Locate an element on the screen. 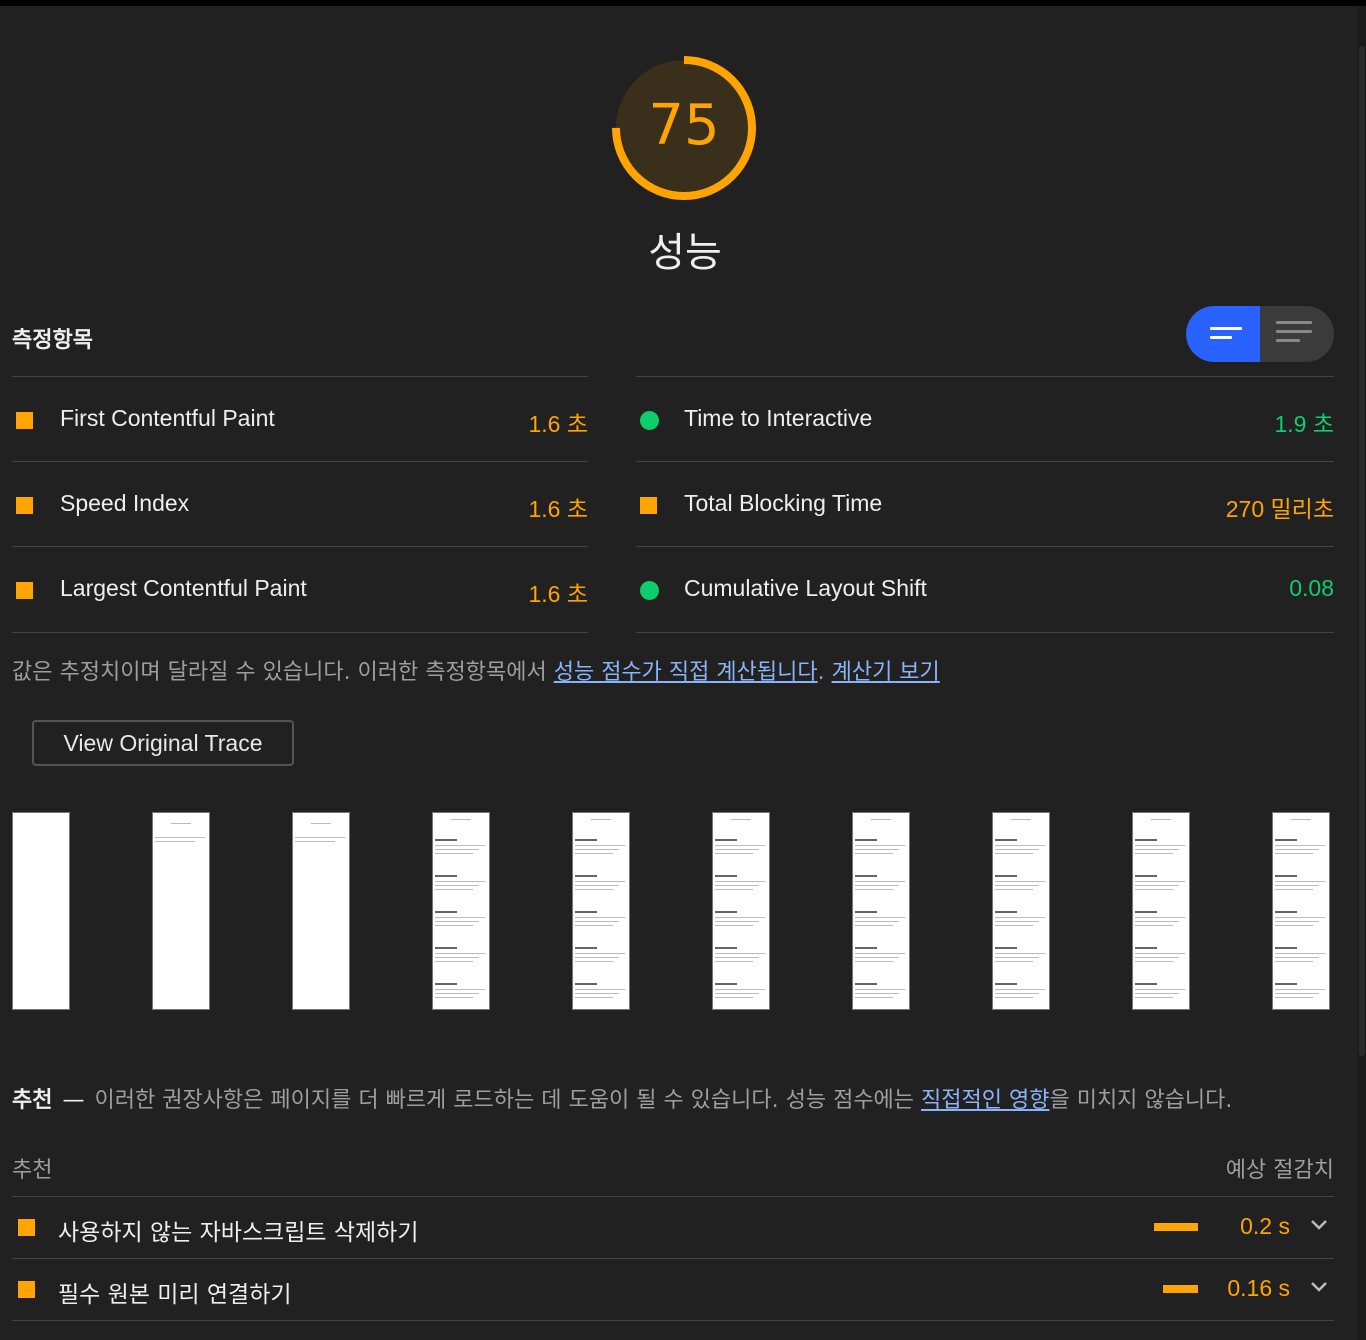 The width and height of the screenshot is (1366, 1340). gauge-score: 75 is located at coordinates (684, 125).